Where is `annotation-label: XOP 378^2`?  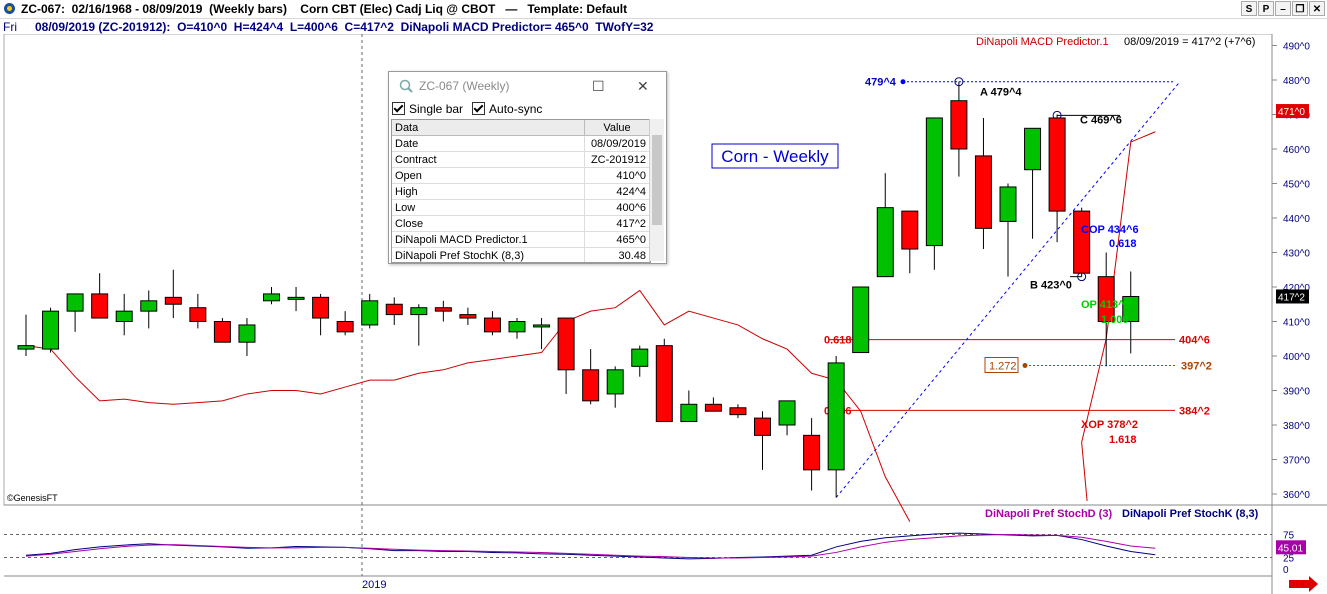 annotation-label: XOP 378^2 is located at coordinates (1109, 425).